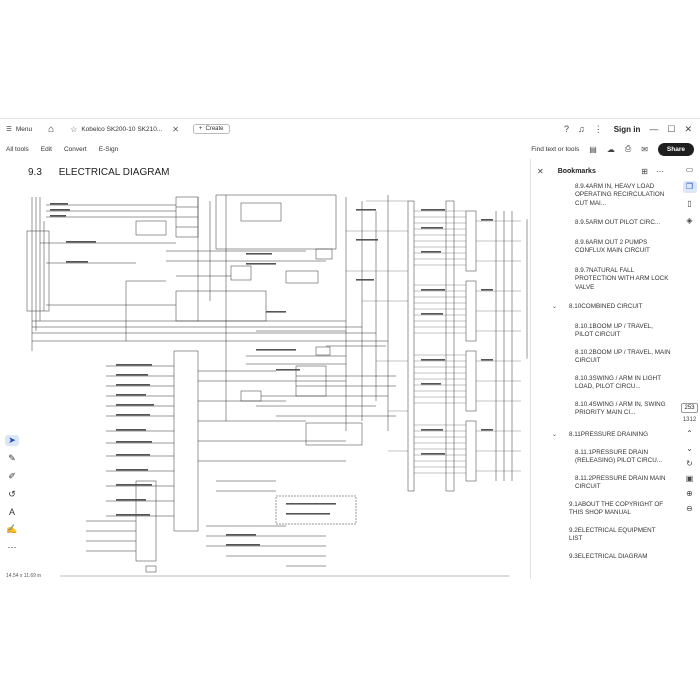  I want to click on comment-icon: ✎, so click(12, 458).